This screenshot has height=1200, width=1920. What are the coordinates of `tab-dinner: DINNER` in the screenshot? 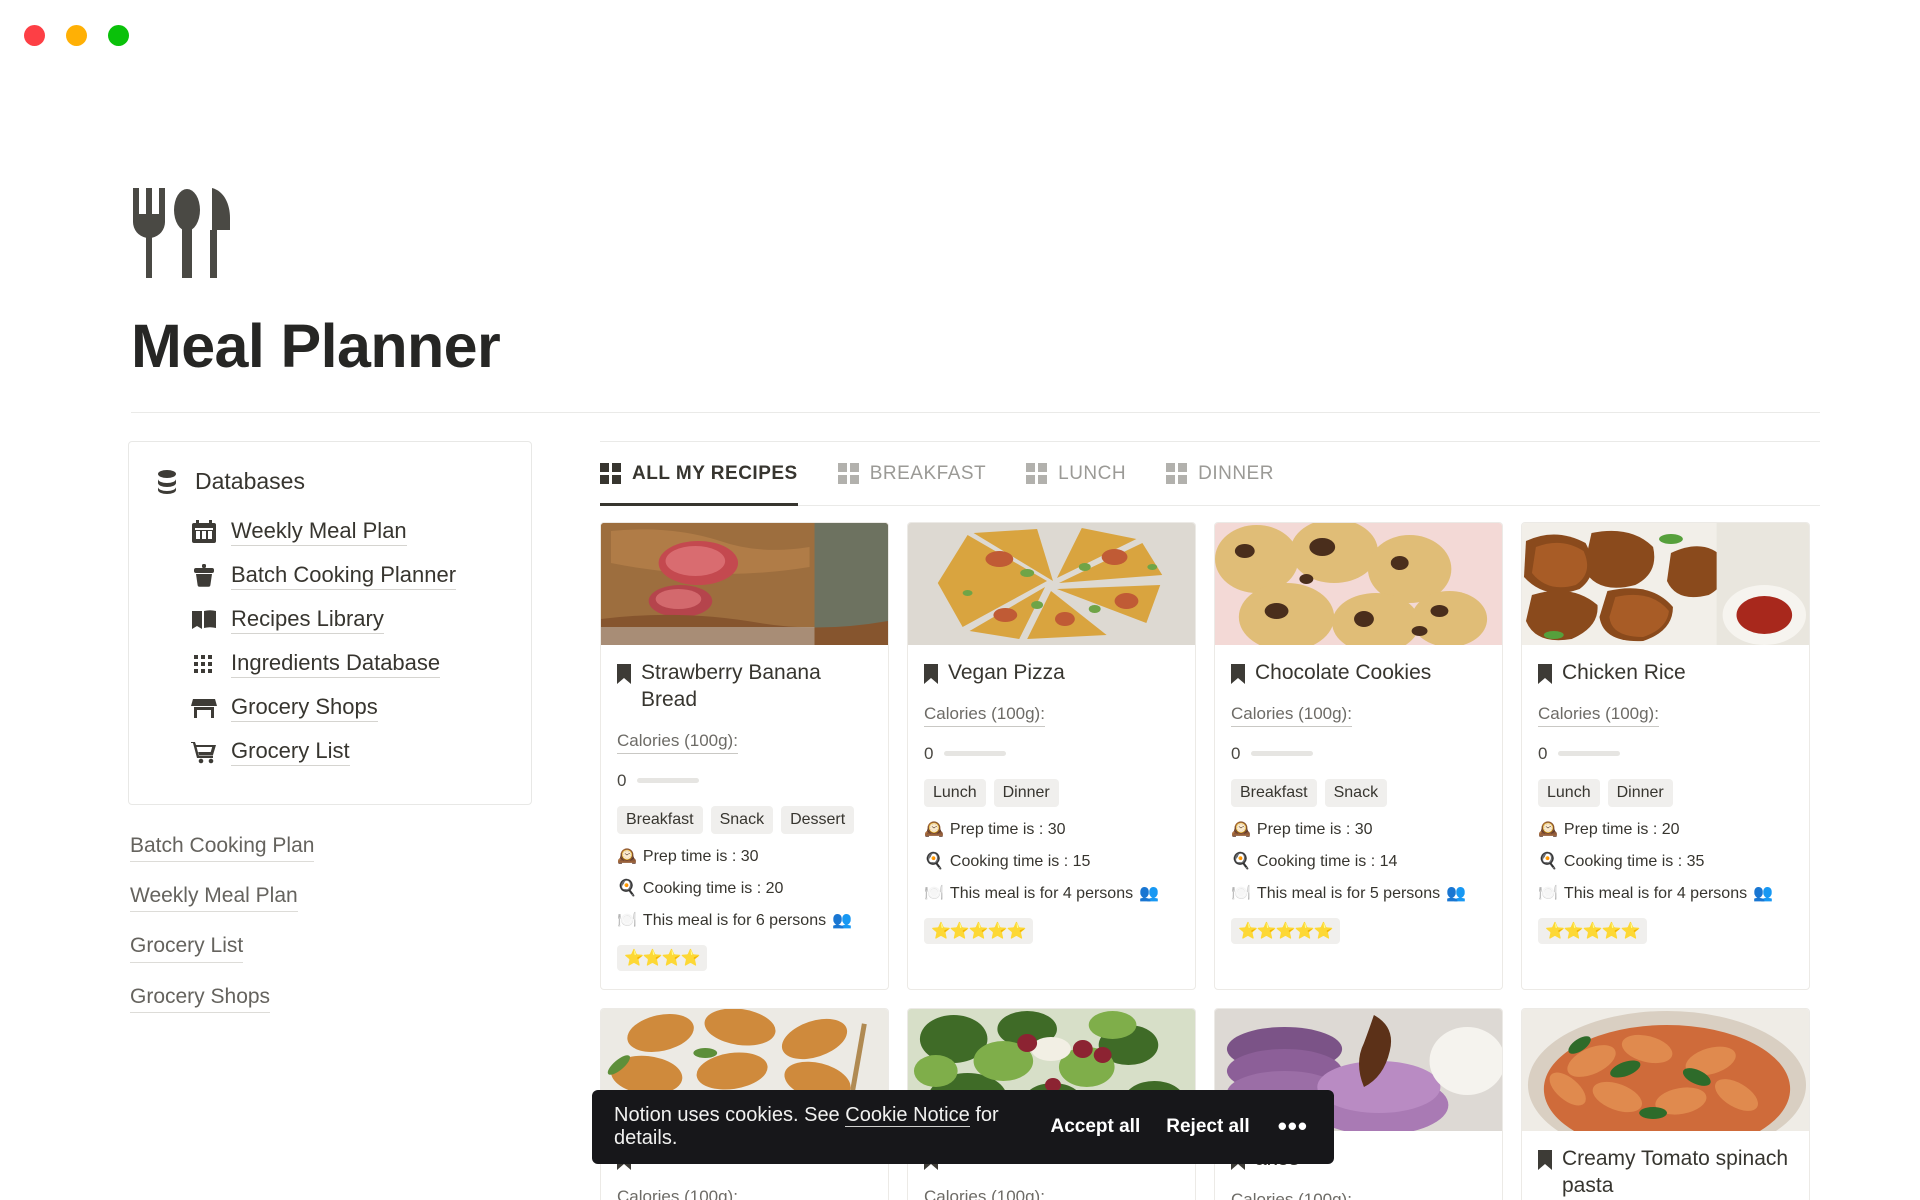 It's located at (1229, 473).